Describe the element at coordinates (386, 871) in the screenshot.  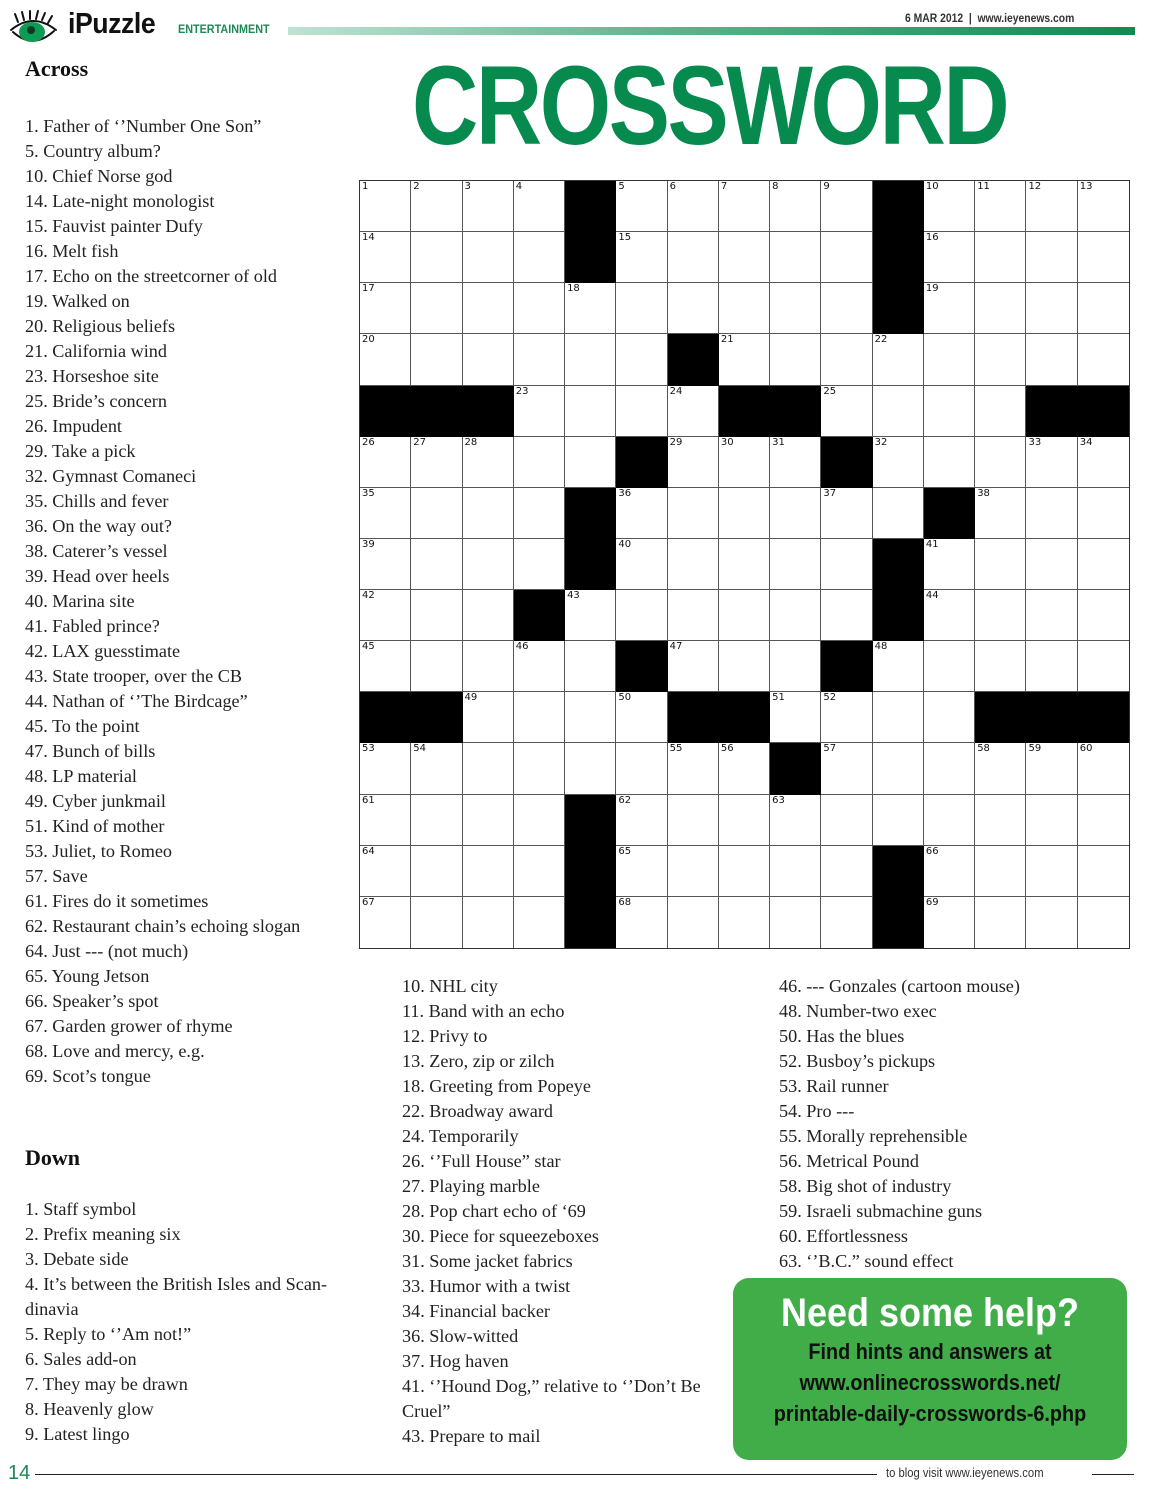
I see `grid-cell: 64` at that location.